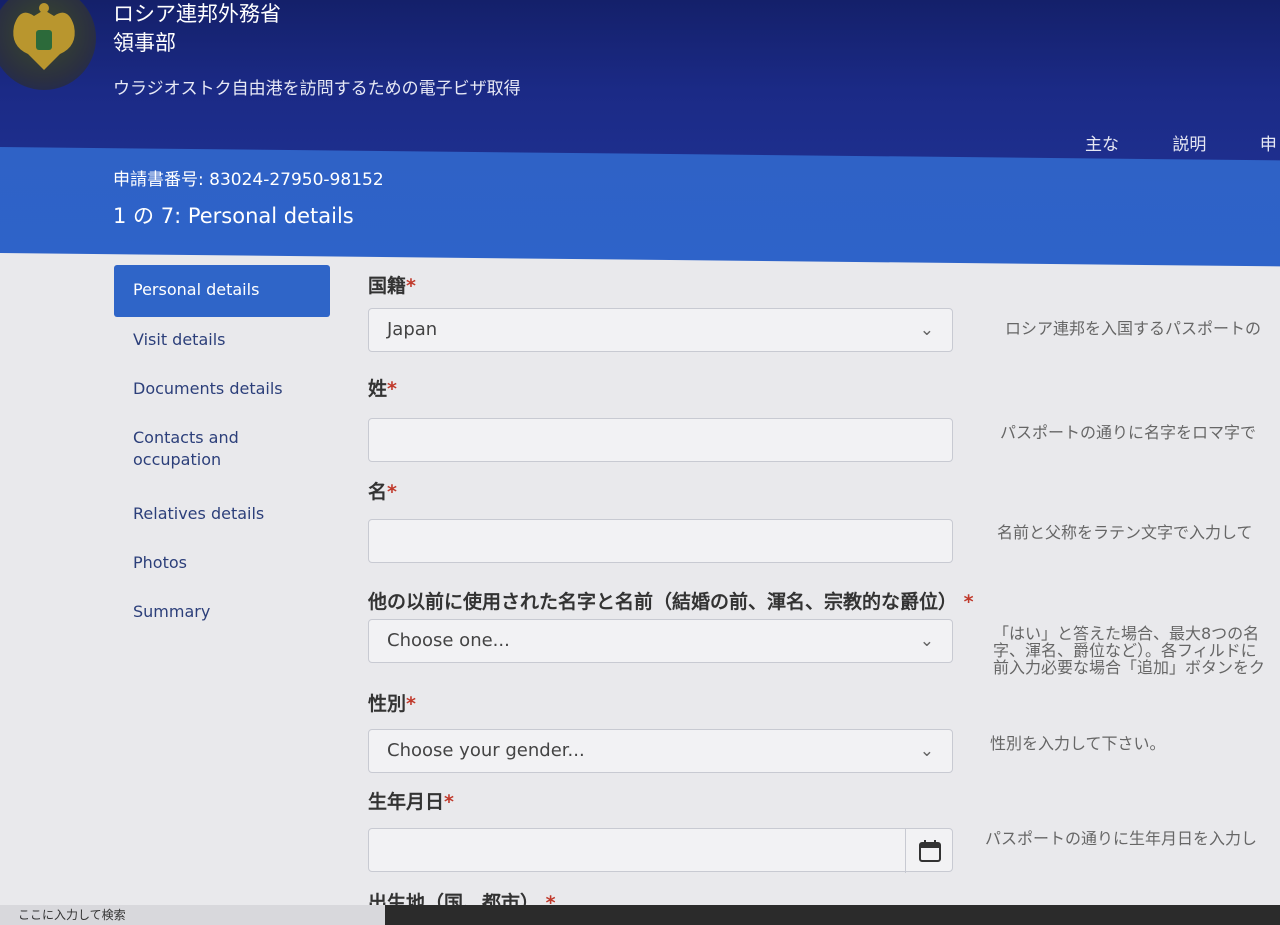 The width and height of the screenshot is (1280, 925). I want to click on department-name: 領事部, so click(144, 43).